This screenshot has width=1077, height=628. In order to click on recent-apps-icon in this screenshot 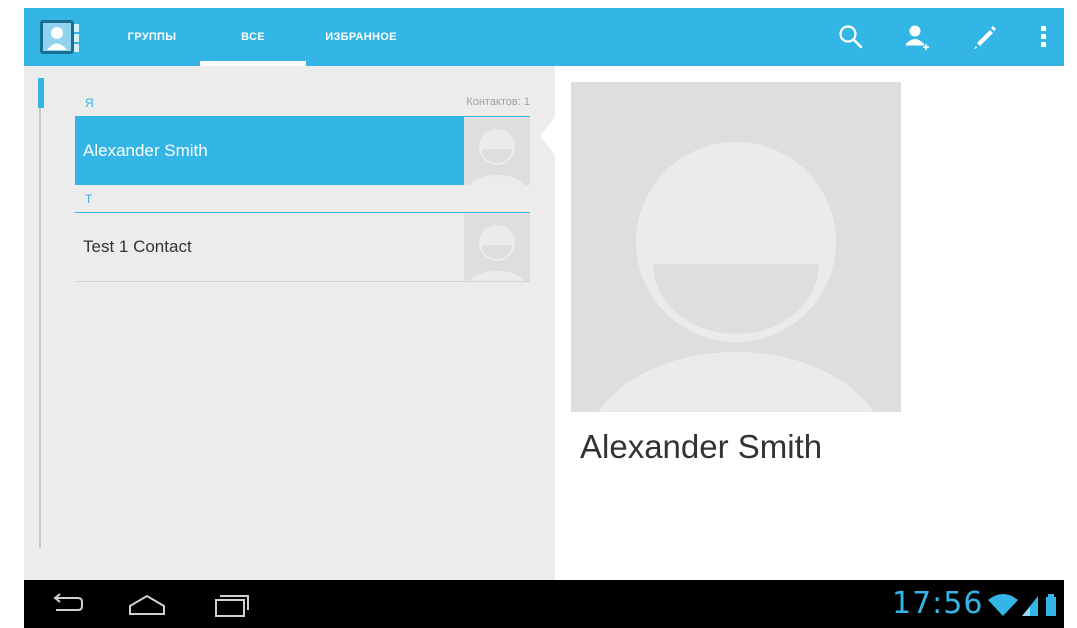, I will do `click(231, 604)`.